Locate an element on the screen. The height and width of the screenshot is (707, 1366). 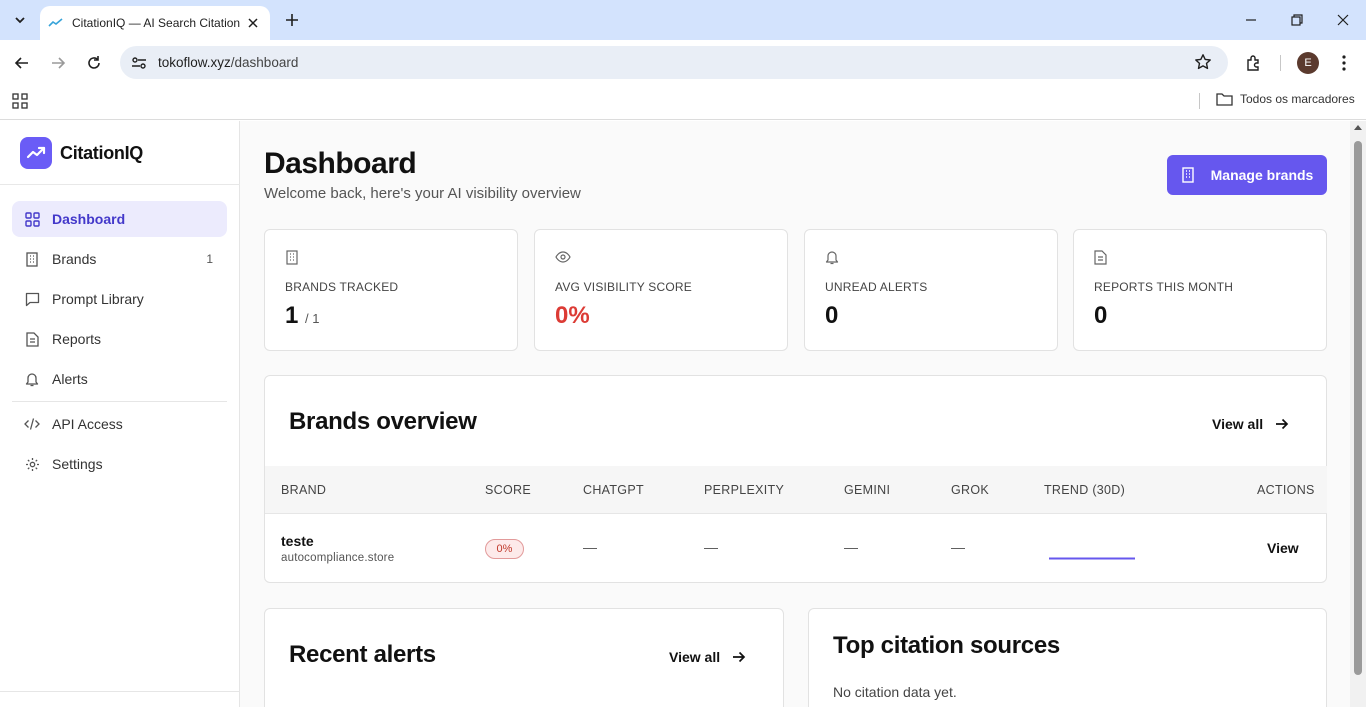
view-brand-link: View is located at coordinates (1283, 548).